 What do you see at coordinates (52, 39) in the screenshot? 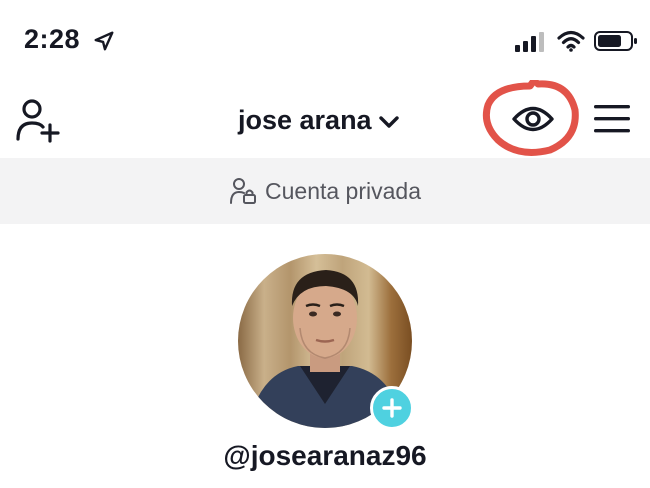
I see `status-time: 2:28` at bounding box center [52, 39].